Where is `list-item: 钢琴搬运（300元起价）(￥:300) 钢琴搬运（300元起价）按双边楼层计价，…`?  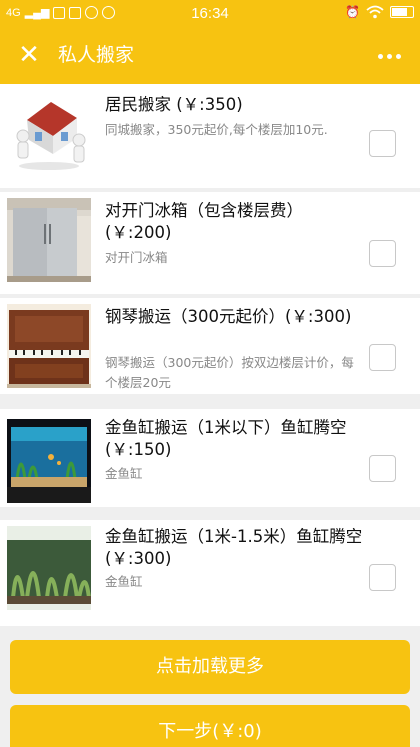 list-item: 钢琴搬运（300元起价）(￥:300) 钢琴搬运（300元起价）按双边楼层计价，… is located at coordinates (210, 346).